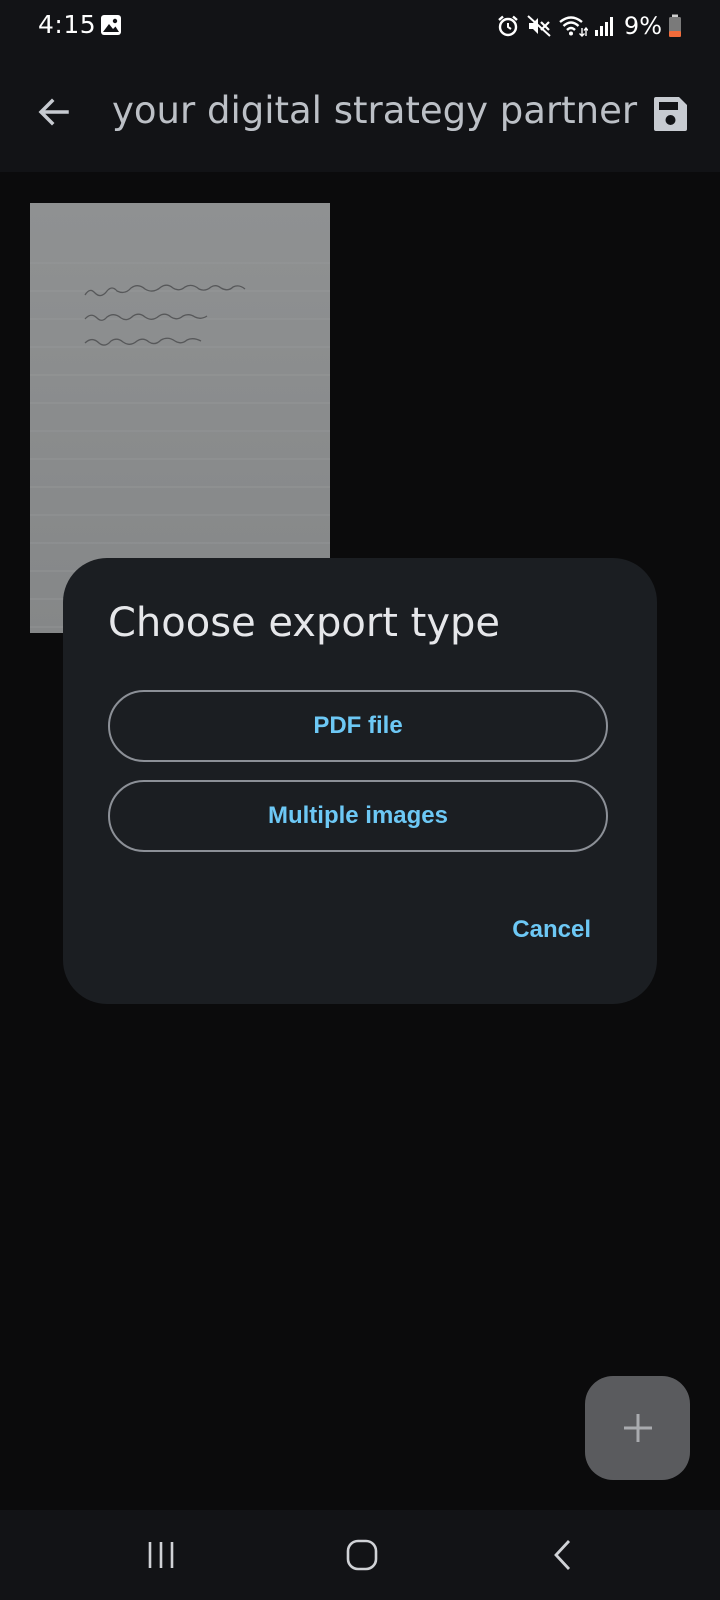  I want to click on back-button, so click(54, 112).